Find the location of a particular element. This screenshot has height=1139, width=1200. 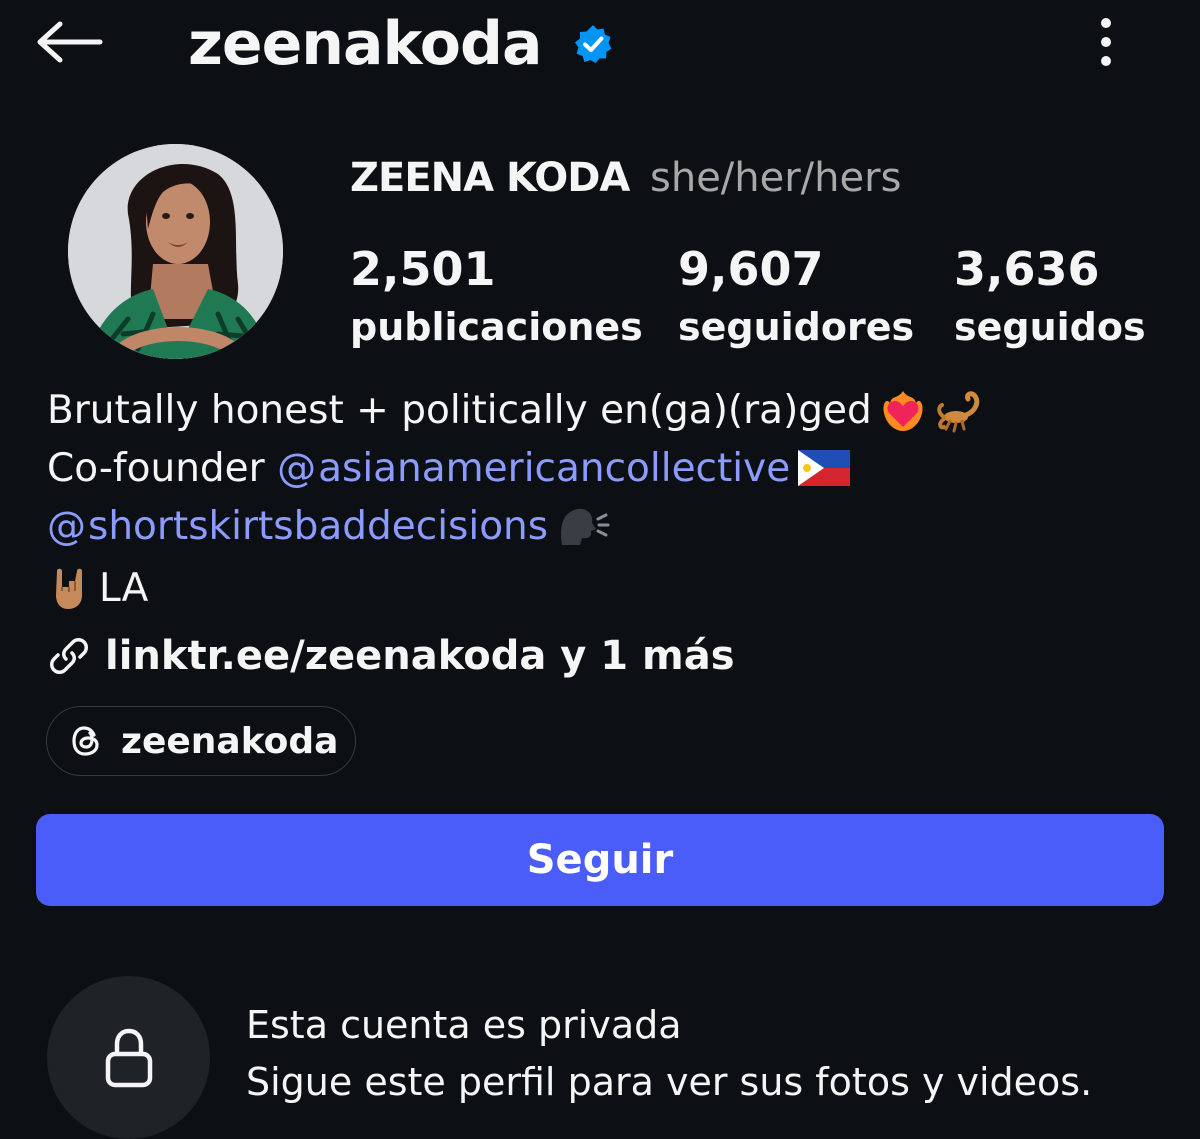

bio-line-3: @shortskirtsbaddecisions is located at coordinates (328, 526).